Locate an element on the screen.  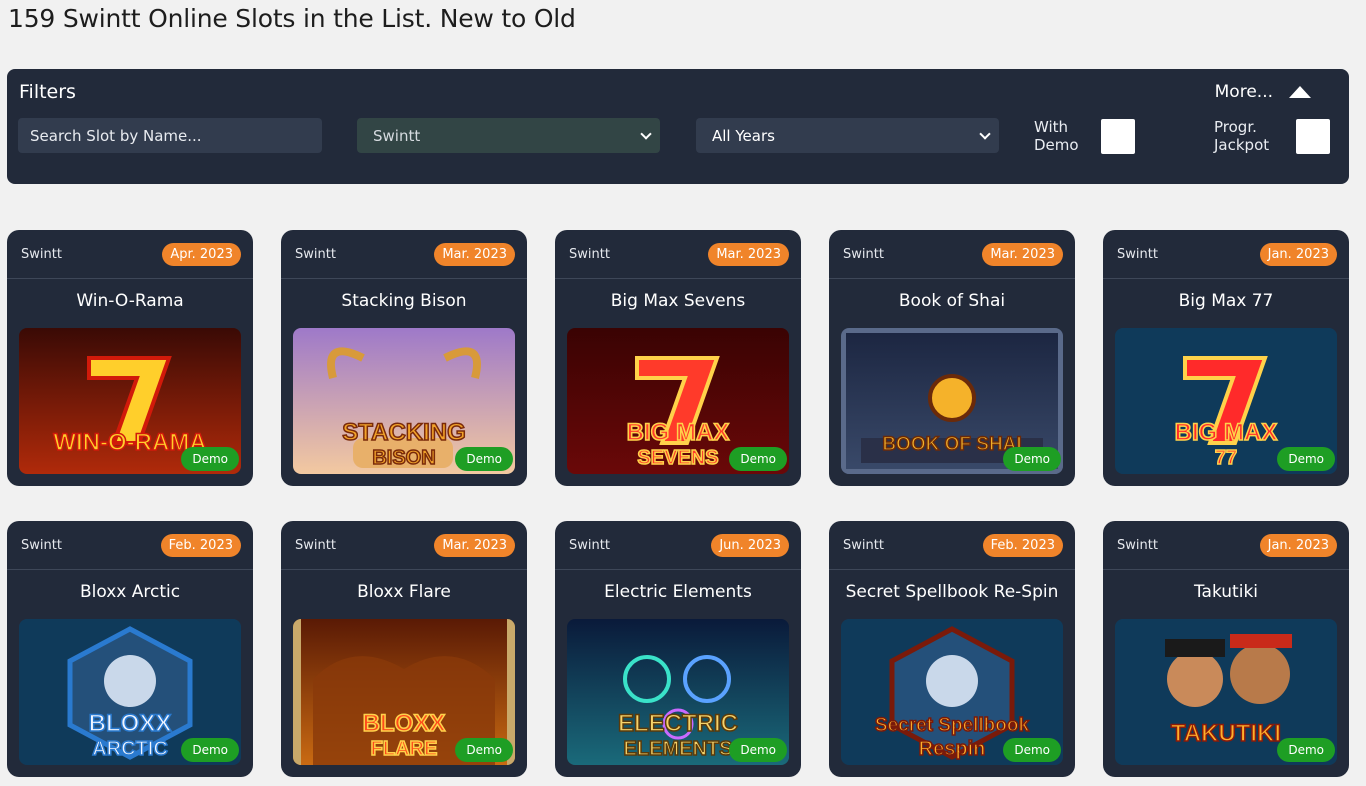
slot-title: Big Max 77 is located at coordinates (1226, 301).